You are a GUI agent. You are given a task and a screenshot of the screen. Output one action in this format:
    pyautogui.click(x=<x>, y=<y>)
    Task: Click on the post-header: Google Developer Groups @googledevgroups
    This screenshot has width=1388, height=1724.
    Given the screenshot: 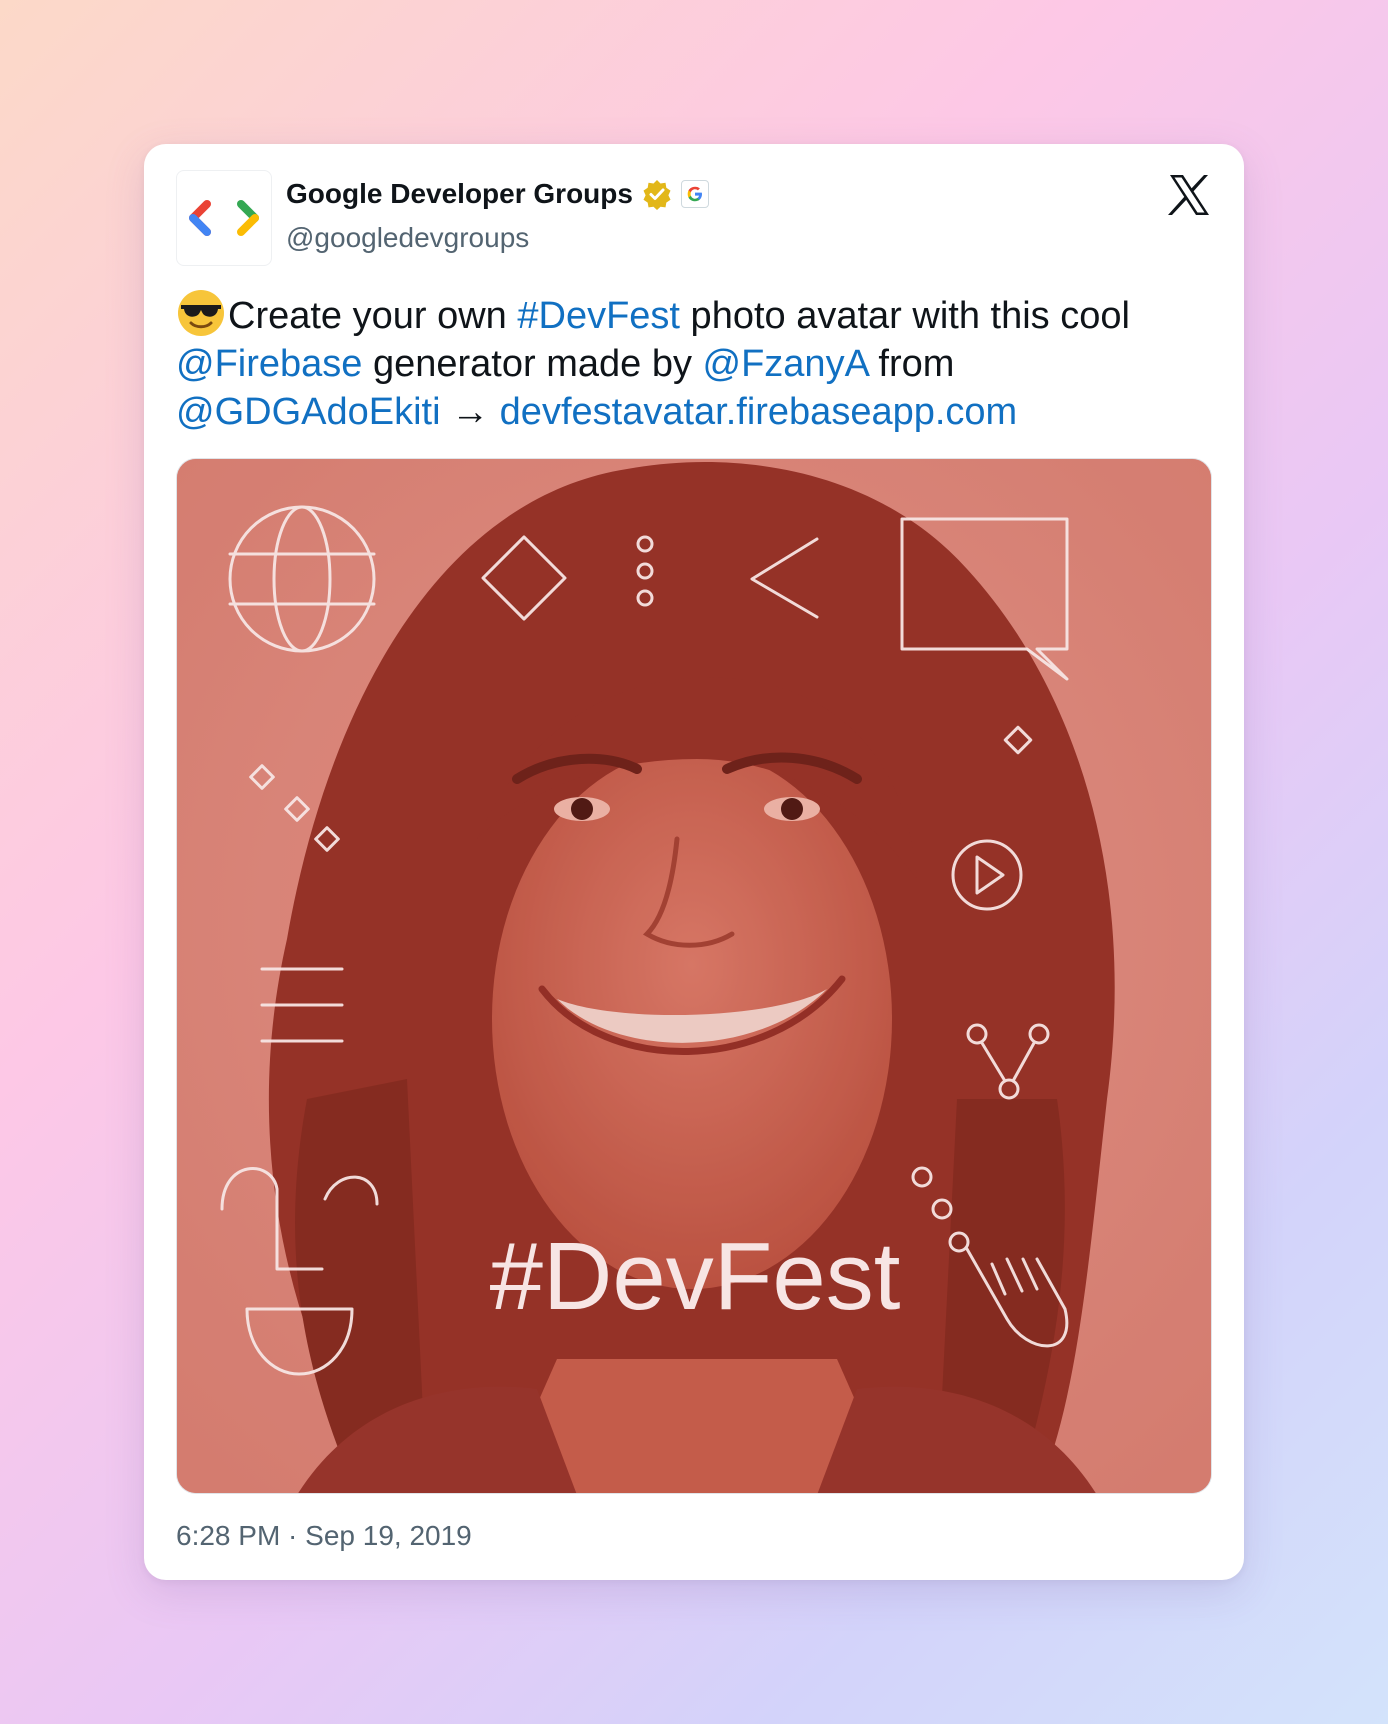 What is the action you would take?
    pyautogui.click(x=694, y=218)
    